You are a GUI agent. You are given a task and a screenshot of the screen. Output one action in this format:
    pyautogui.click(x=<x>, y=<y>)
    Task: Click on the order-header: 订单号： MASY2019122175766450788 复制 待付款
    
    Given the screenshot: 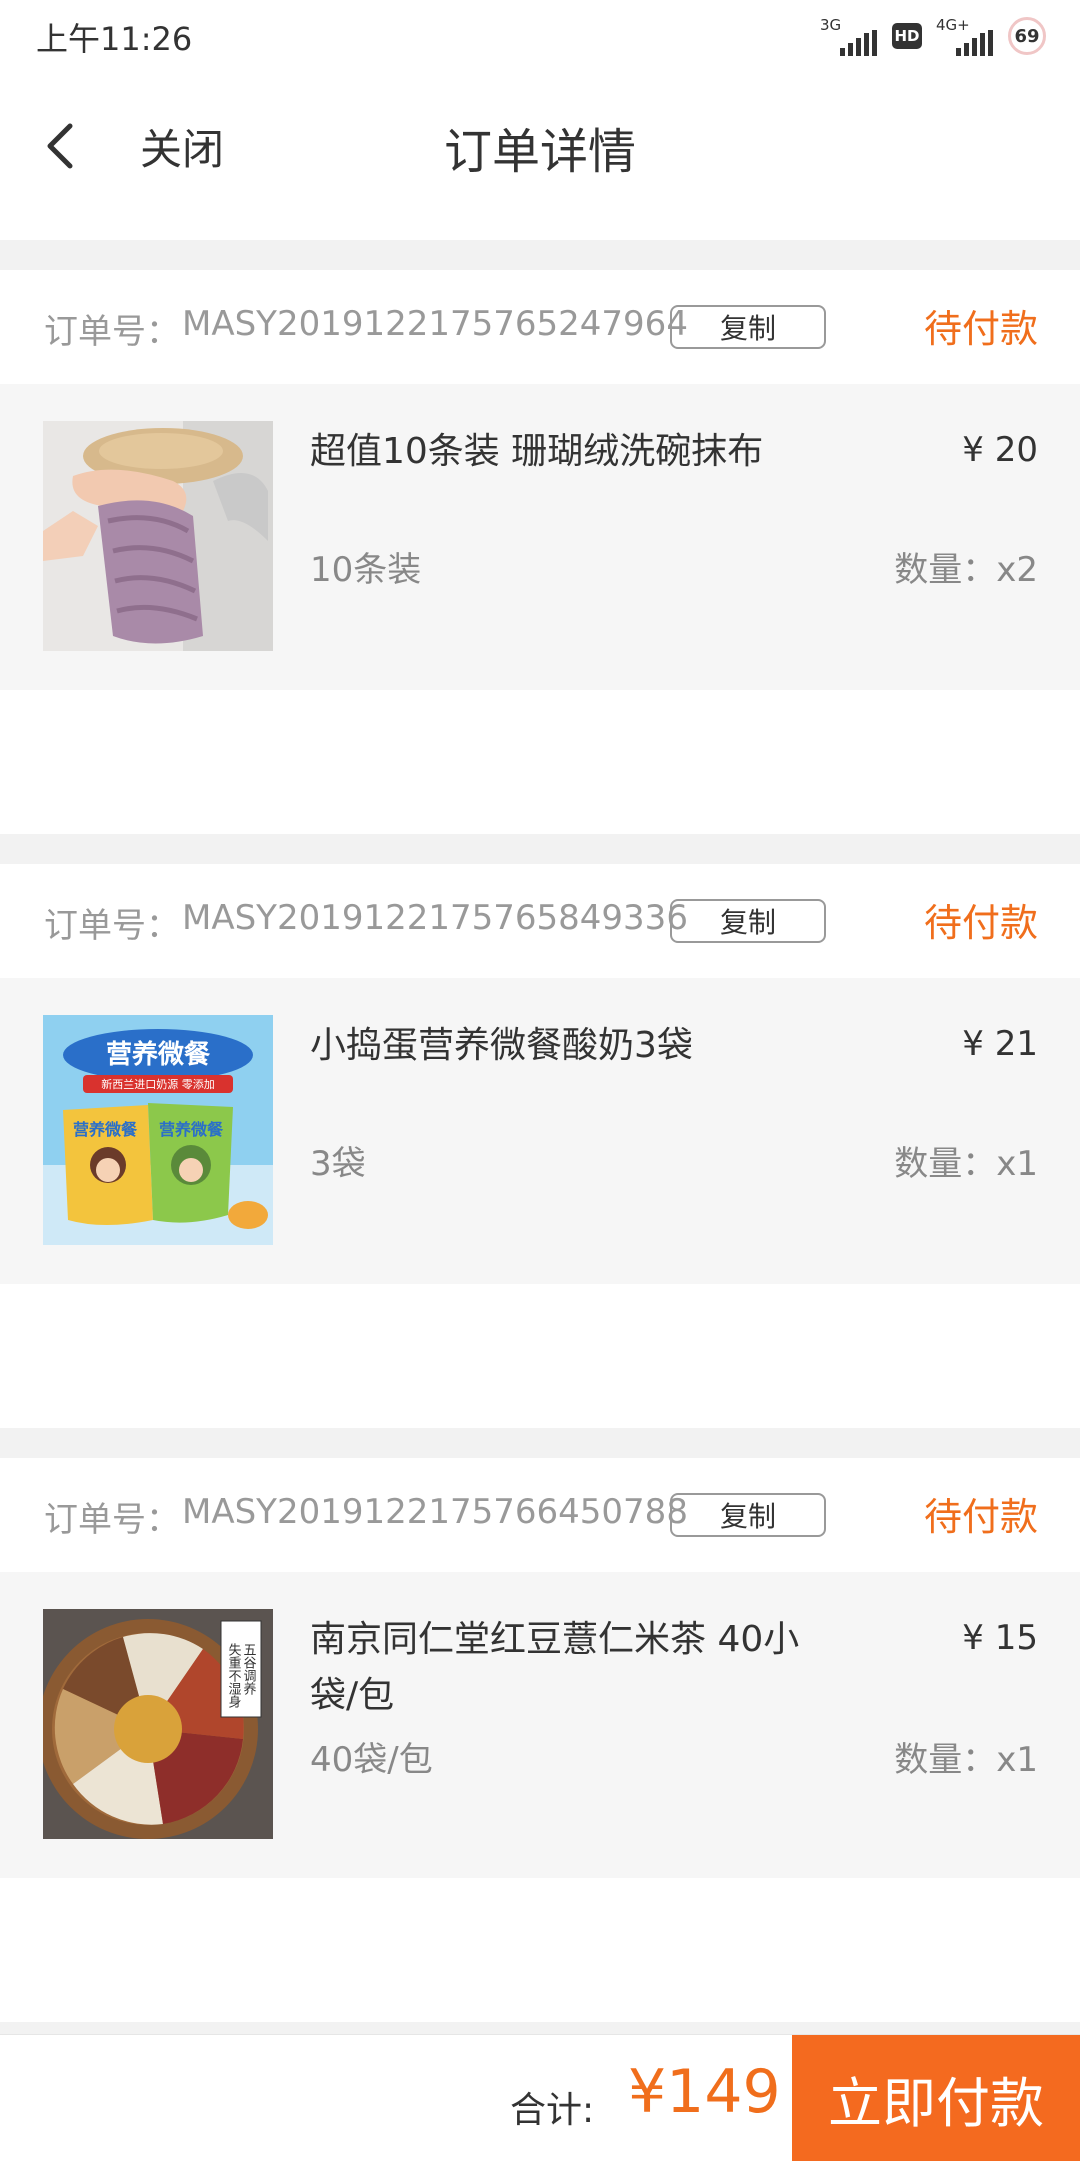 What is the action you would take?
    pyautogui.click(x=540, y=1515)
    